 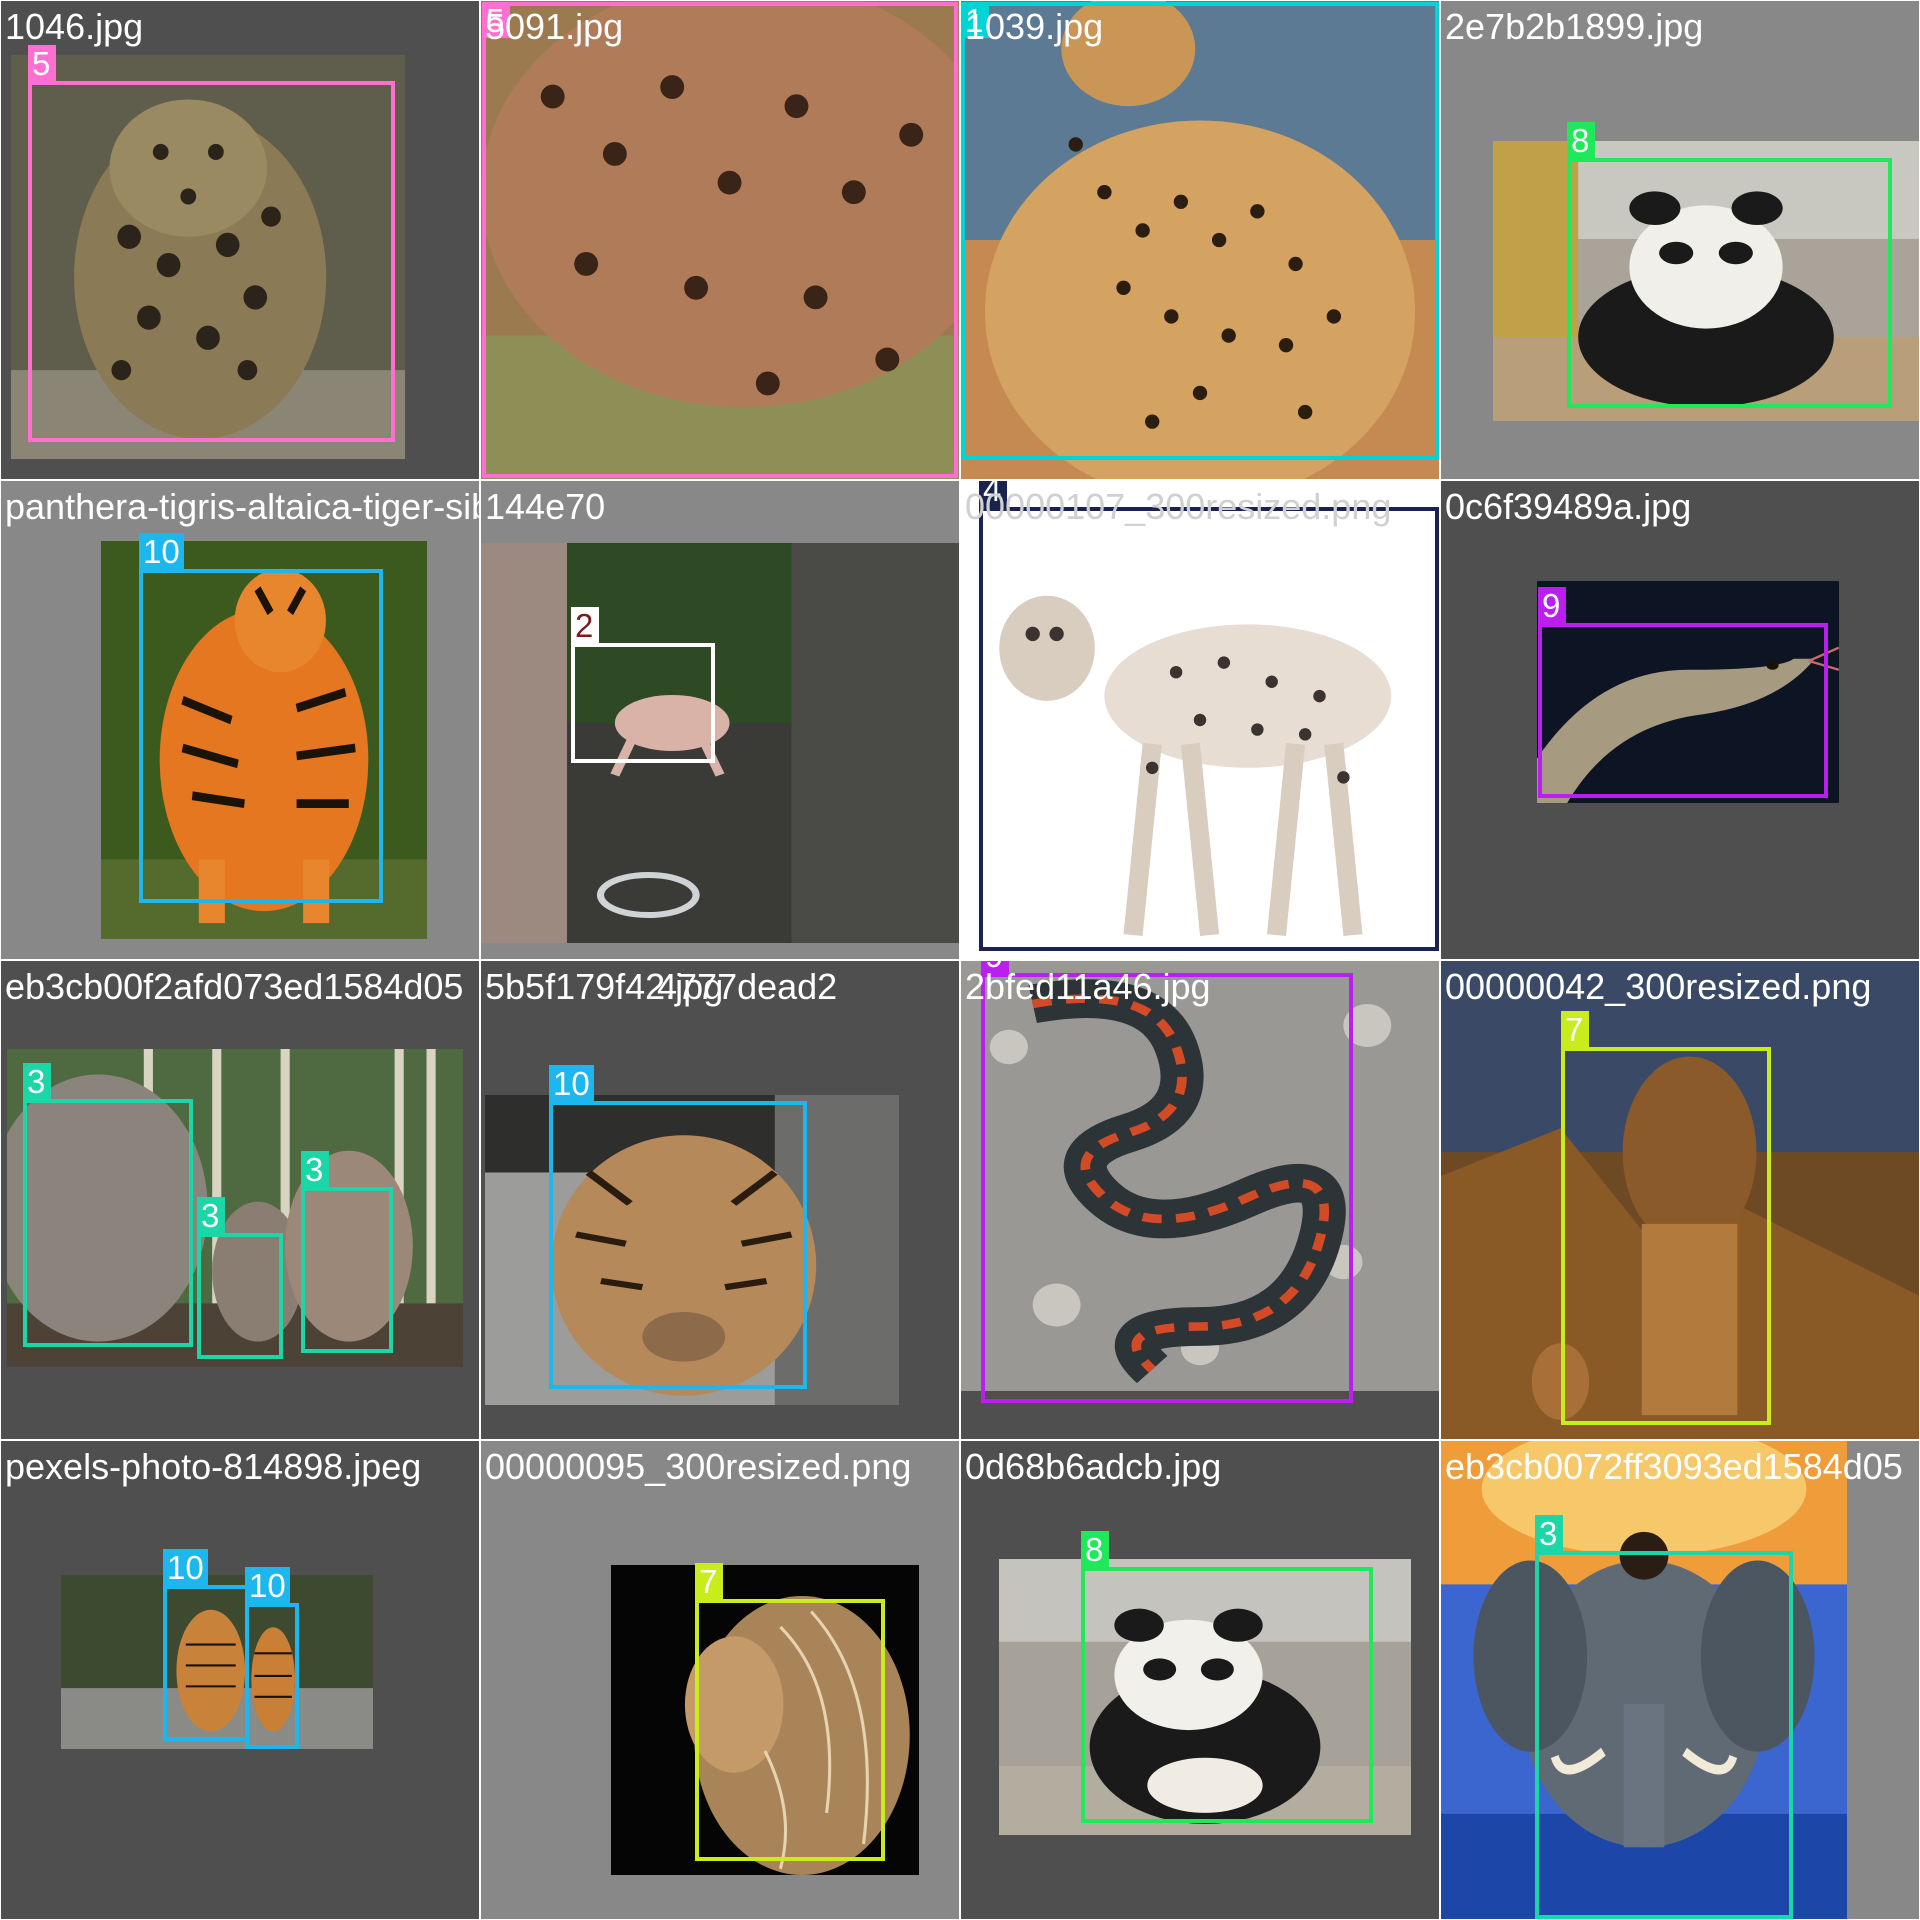 I want to click on grid-tile: 9 2bfed11a46.jpg, so click(x=1200, y=1200).